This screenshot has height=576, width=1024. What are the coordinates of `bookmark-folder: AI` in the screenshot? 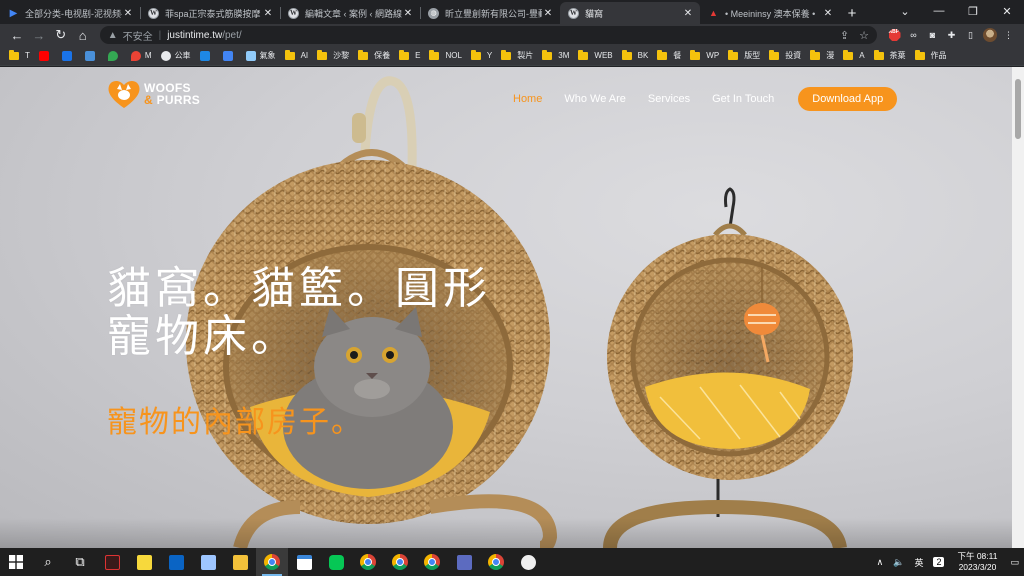 It's located at (296, 54).